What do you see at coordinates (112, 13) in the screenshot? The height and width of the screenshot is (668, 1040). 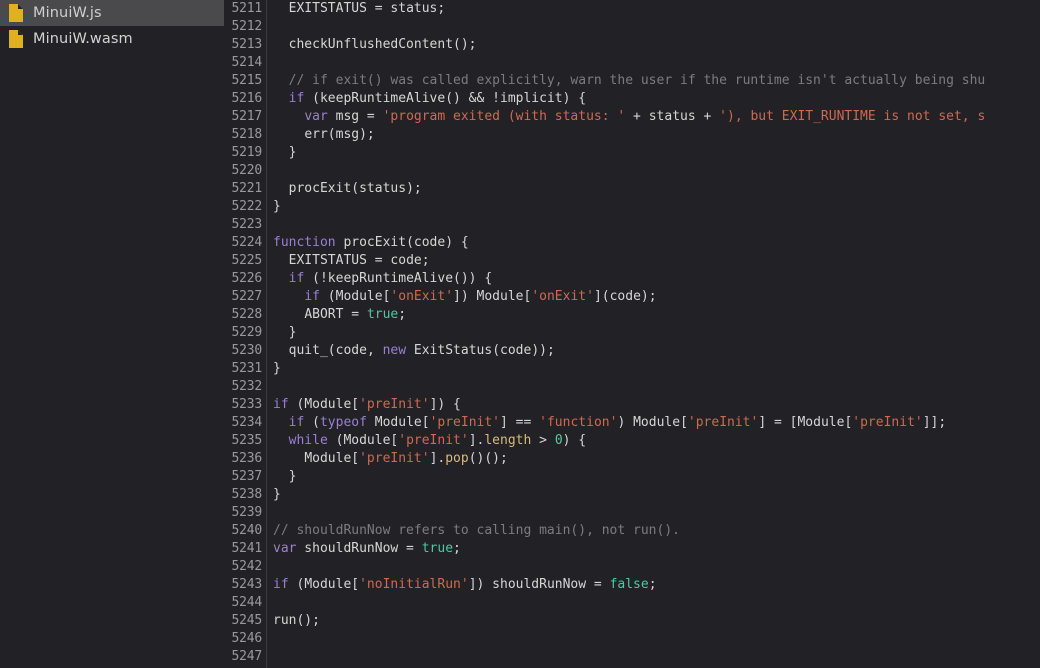 I see `file-item-minuiw-js: MinuiW.js` at bounding box center [112, 13].